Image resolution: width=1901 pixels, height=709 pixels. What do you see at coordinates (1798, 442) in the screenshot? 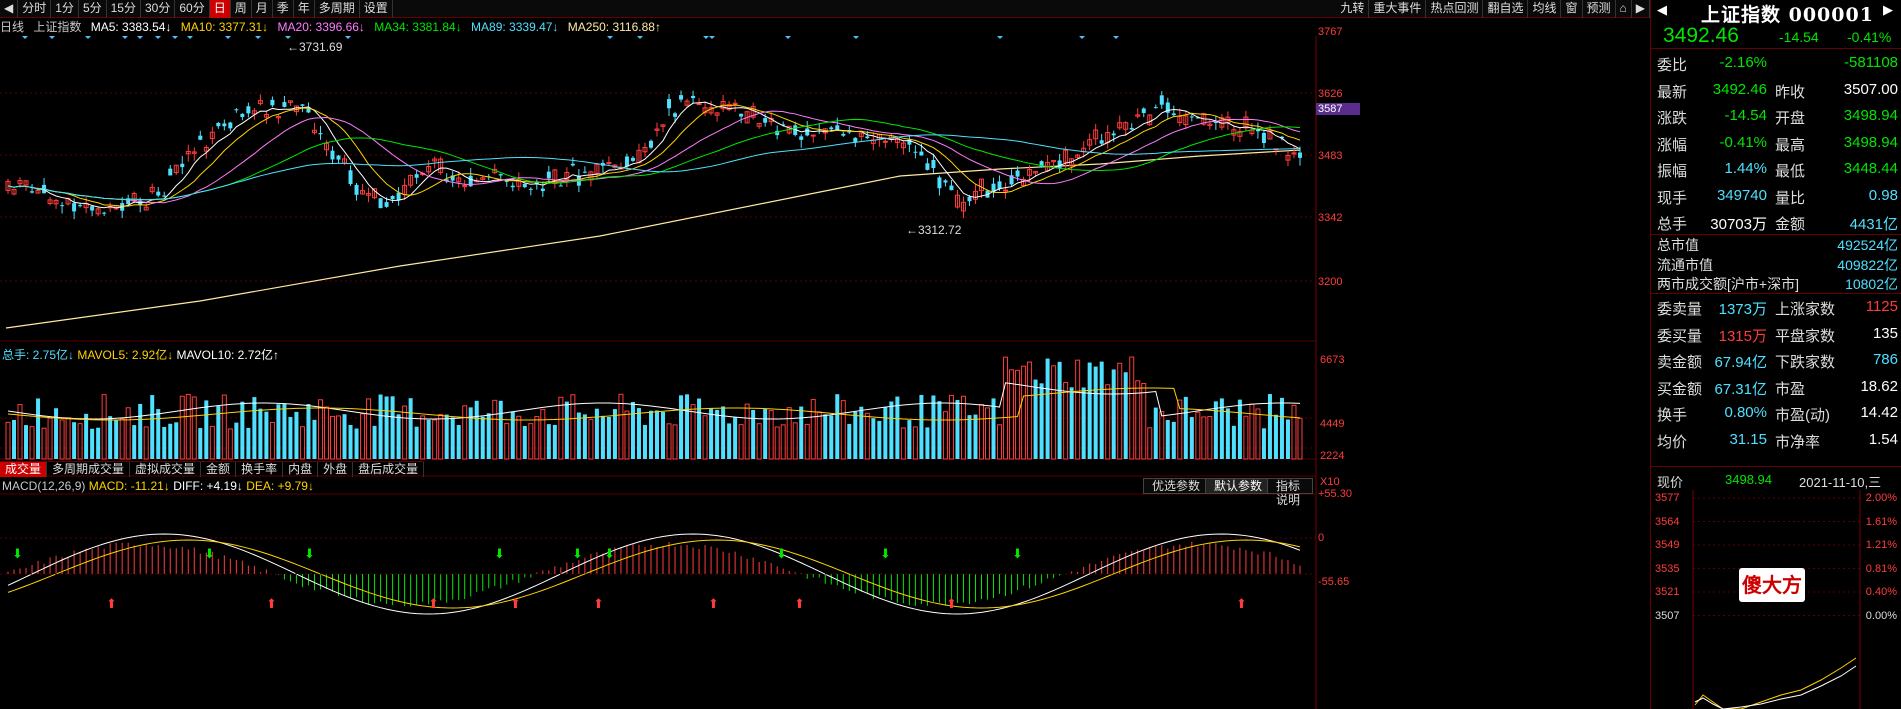
I see `quote-key2: 市净率` at bounding box center [1798, 442].